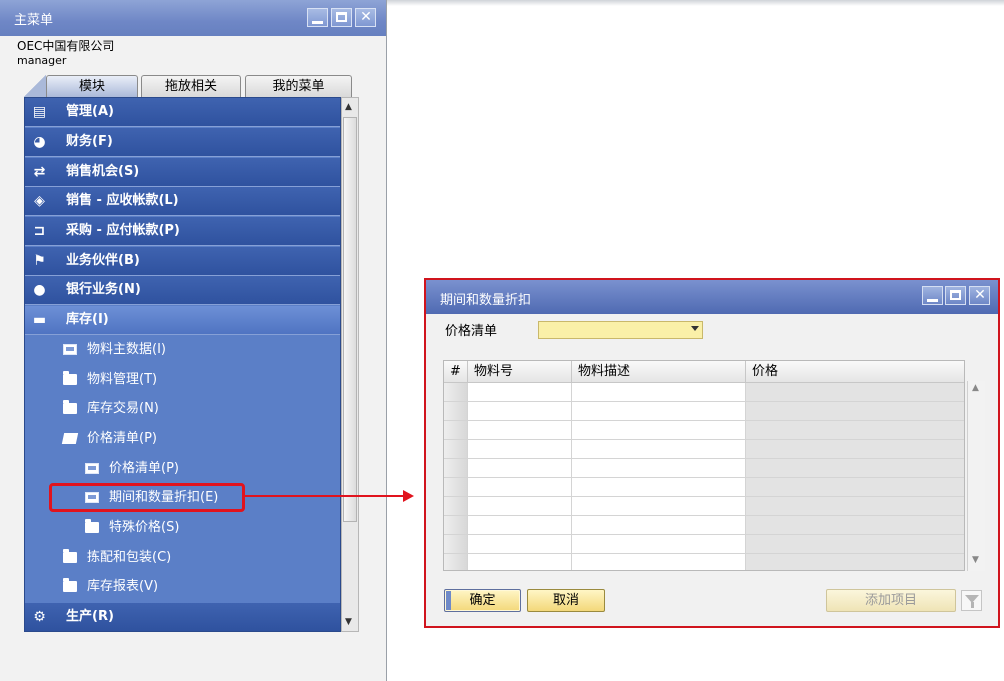 This screenshot has width=1004, height=681. What do you see at coordinates (182, 112) in the screenshot?
I see `menu-item-administration: ▤ 管理(A)` at bounding box center [182, 112].